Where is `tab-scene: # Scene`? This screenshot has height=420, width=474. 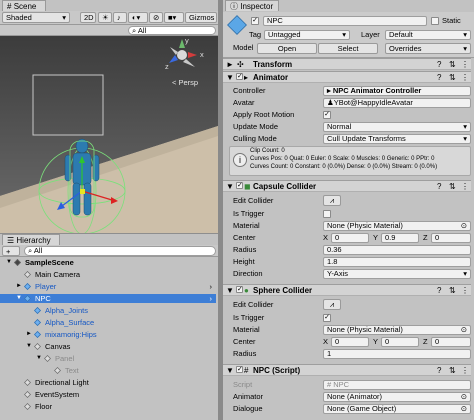
tab-scene: # Scene is located at coordinates (24, 5).